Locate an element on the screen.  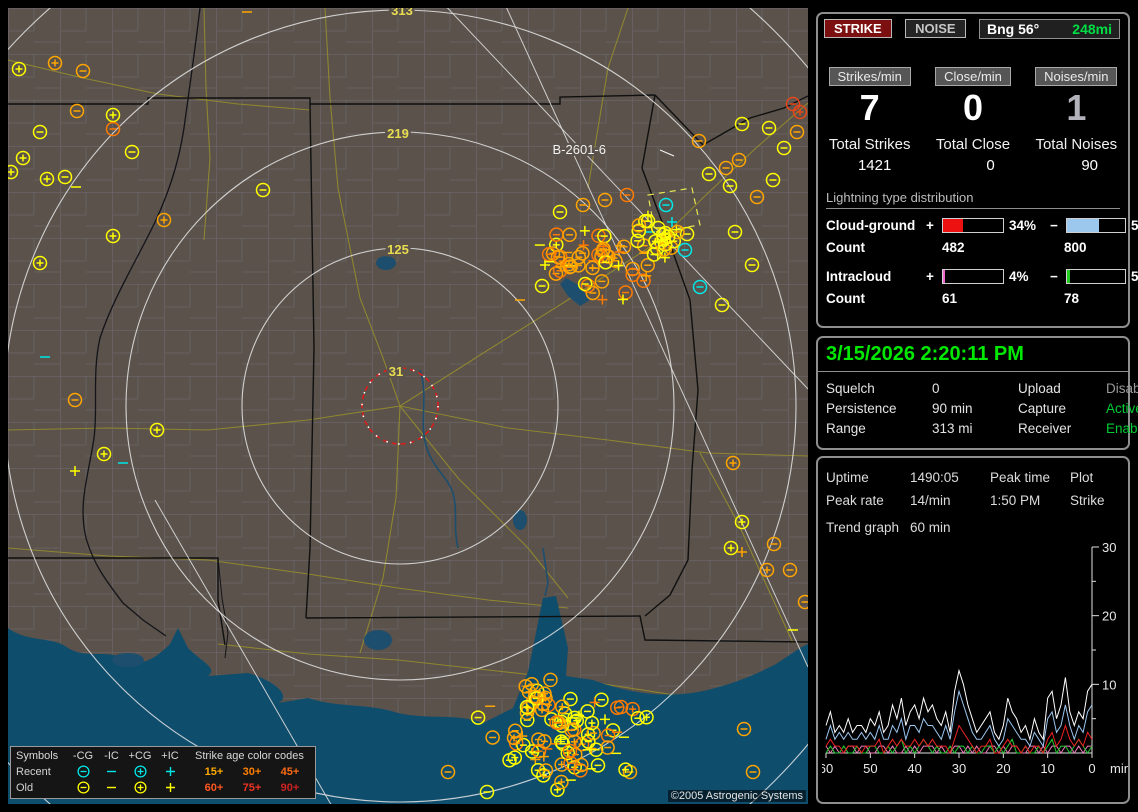
trend-graph-label: Trend graph is located at coordinates (863, 527).